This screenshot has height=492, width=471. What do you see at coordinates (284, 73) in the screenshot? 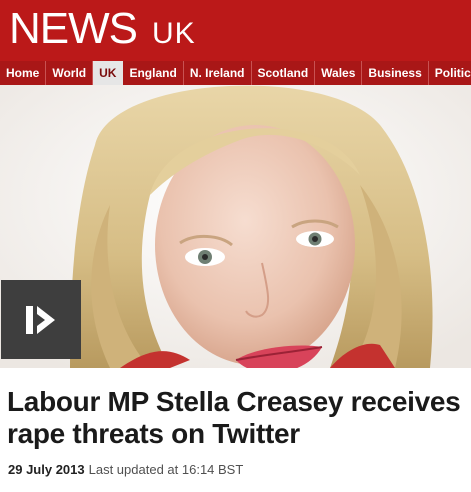
I see `nav-item-scotland: Scotland` at bounding box center [284, 73].